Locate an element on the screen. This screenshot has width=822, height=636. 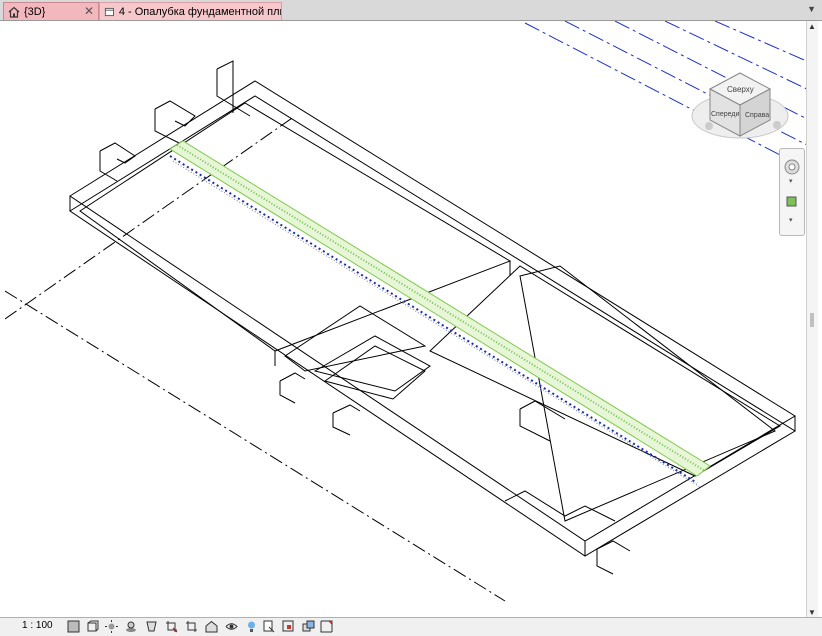
tab-3d: {3D} ✕ is located at coordinates (51, 11).